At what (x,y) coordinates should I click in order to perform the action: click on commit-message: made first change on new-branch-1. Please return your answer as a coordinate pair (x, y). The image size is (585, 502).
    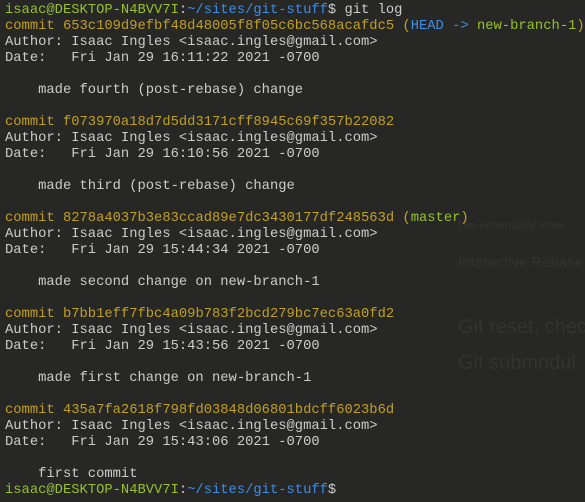
    Looking at the image, I should click on (175, 378).